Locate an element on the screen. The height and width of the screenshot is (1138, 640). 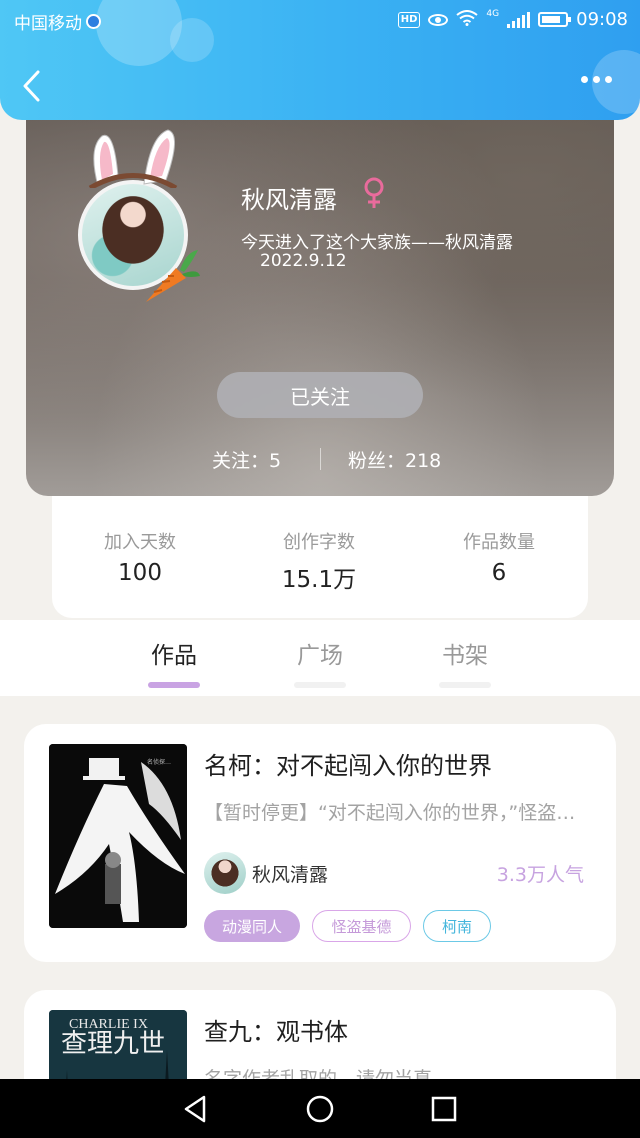
status-icons: HD 4G 09:08 is located at coordinates (512, 19).